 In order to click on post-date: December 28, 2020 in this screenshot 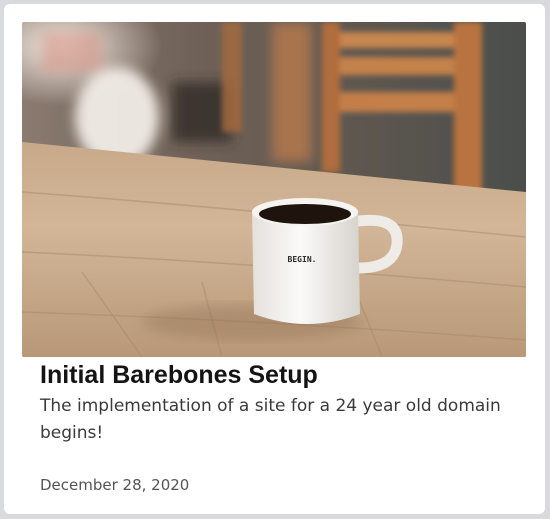, I will do `click(115, 485)`.